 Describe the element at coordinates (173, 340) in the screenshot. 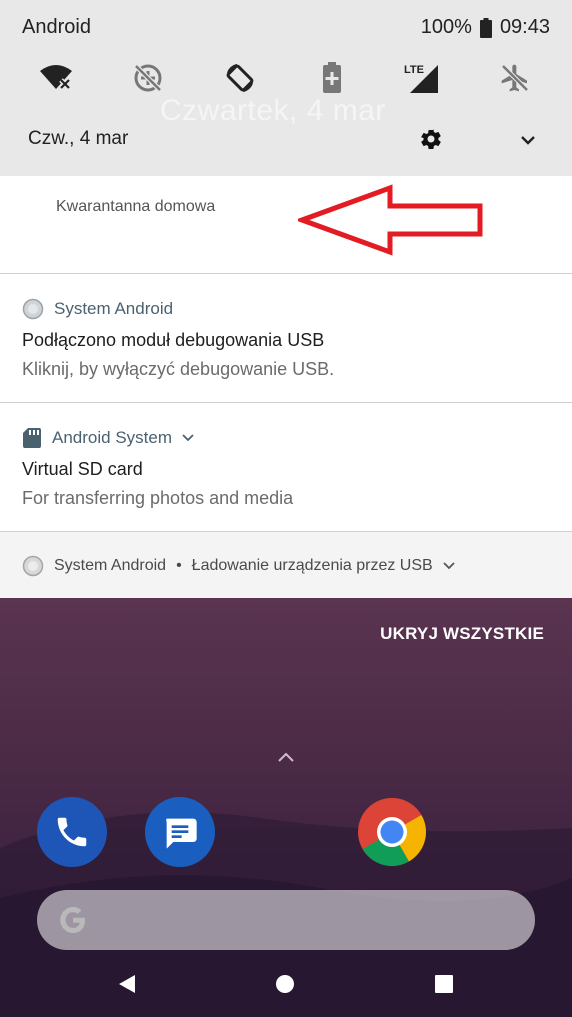

I see `notification-title: Podłączono moduł debugowania USB` at that location.